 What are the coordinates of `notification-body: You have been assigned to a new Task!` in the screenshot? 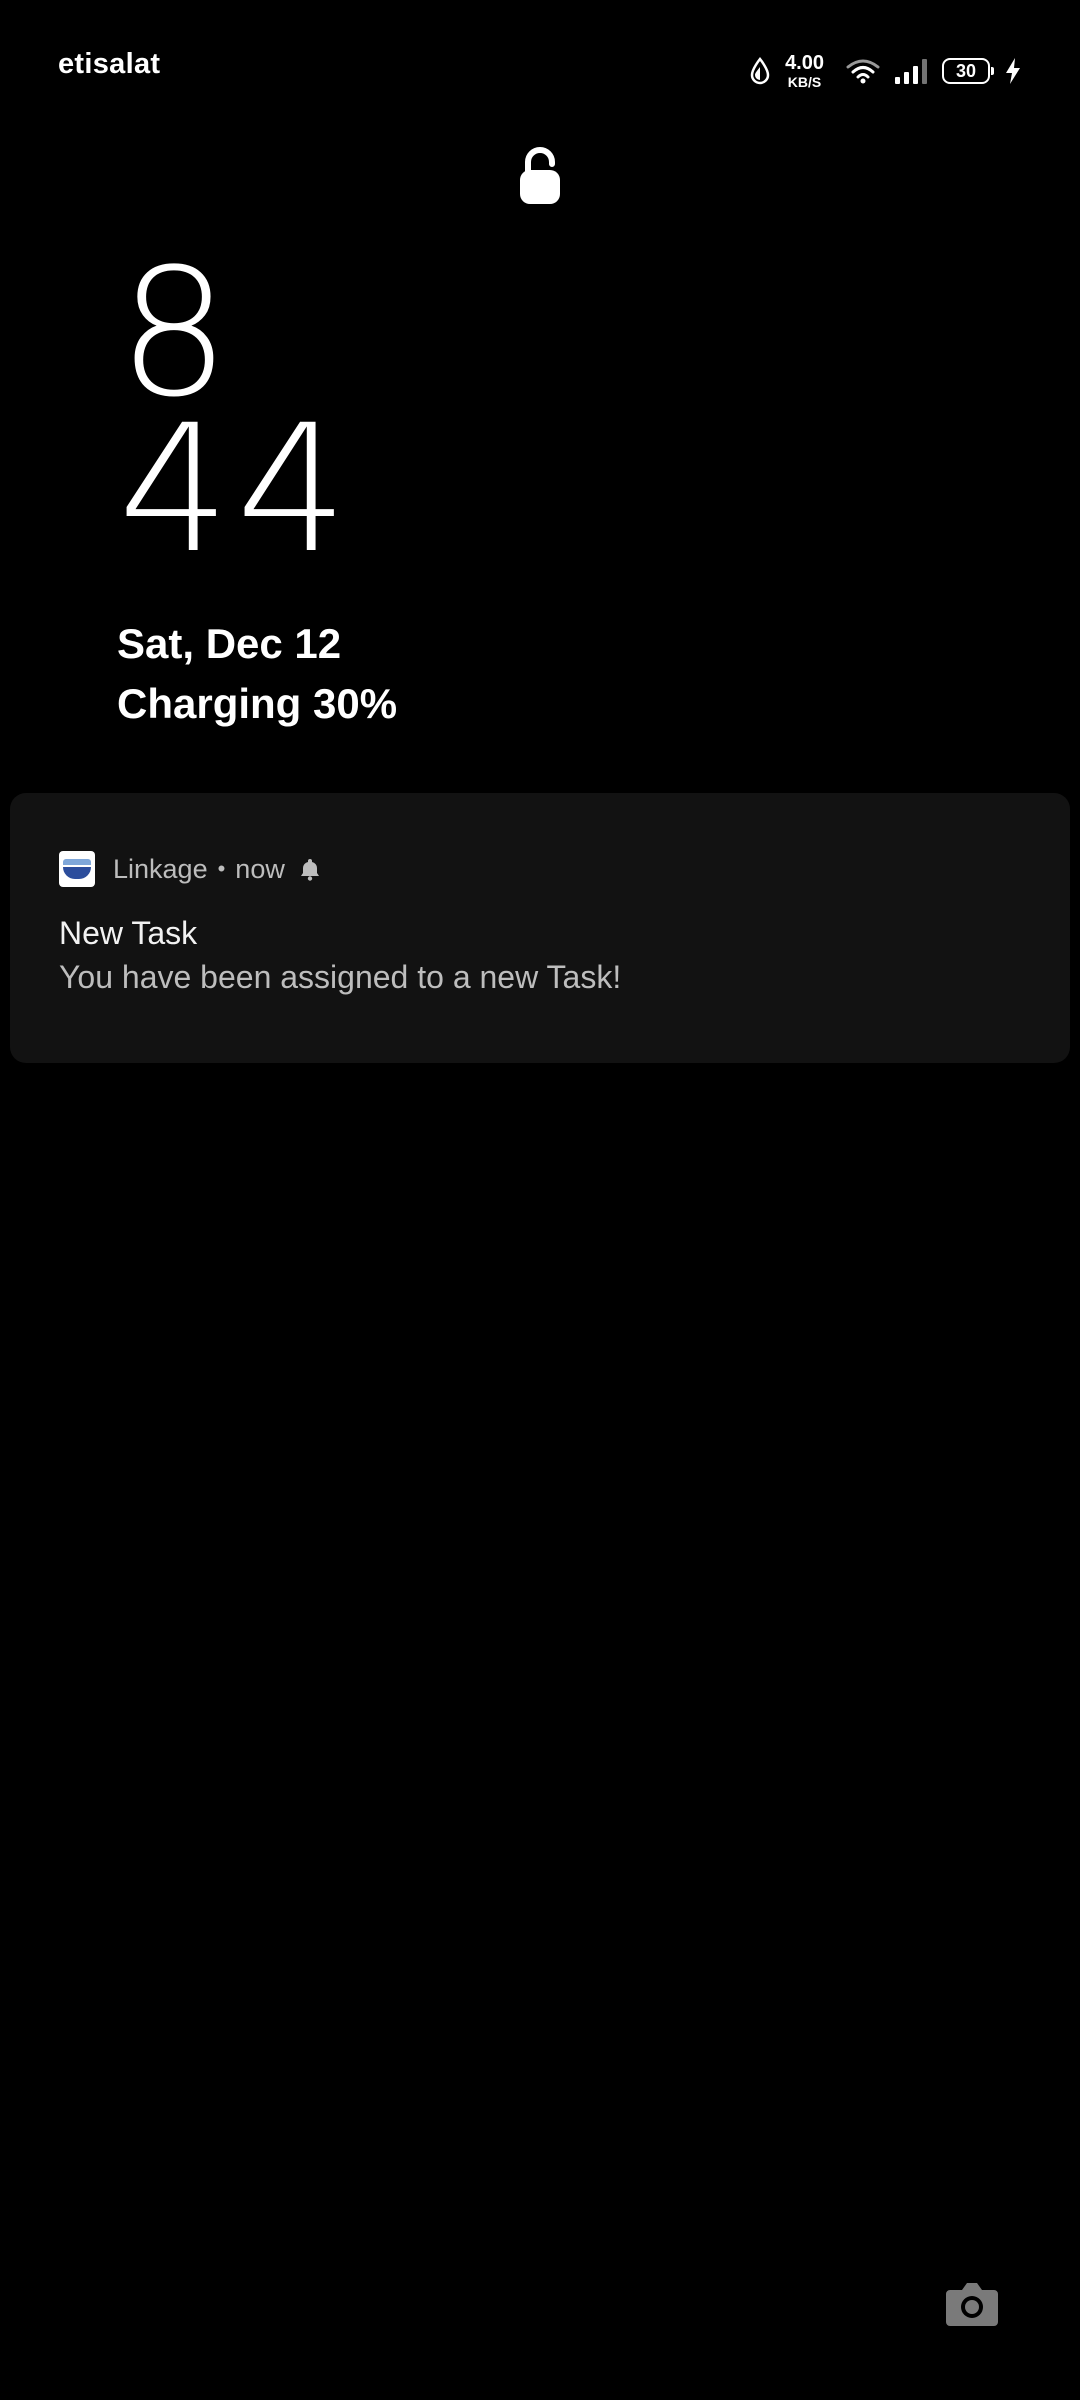 It's located at (340, 977).